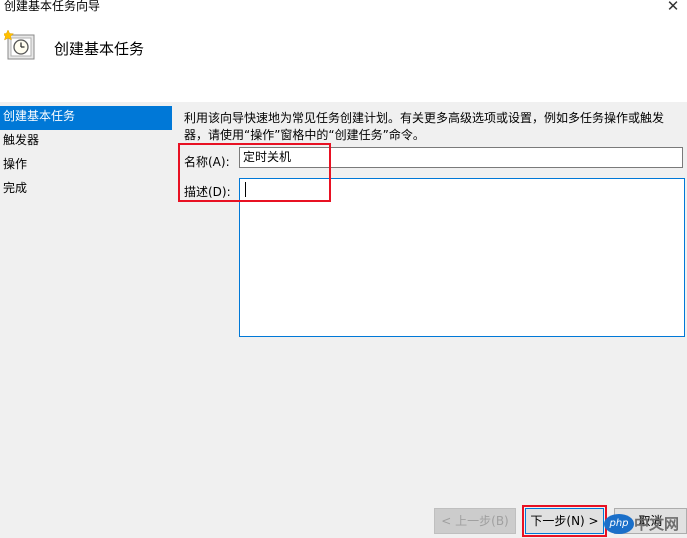 Image resolution: width=687 pixels, height=538 pixels. Describe the element at coordinates (86, 142) in the screenshot. I see `step-trigger: 触发器` at that location.